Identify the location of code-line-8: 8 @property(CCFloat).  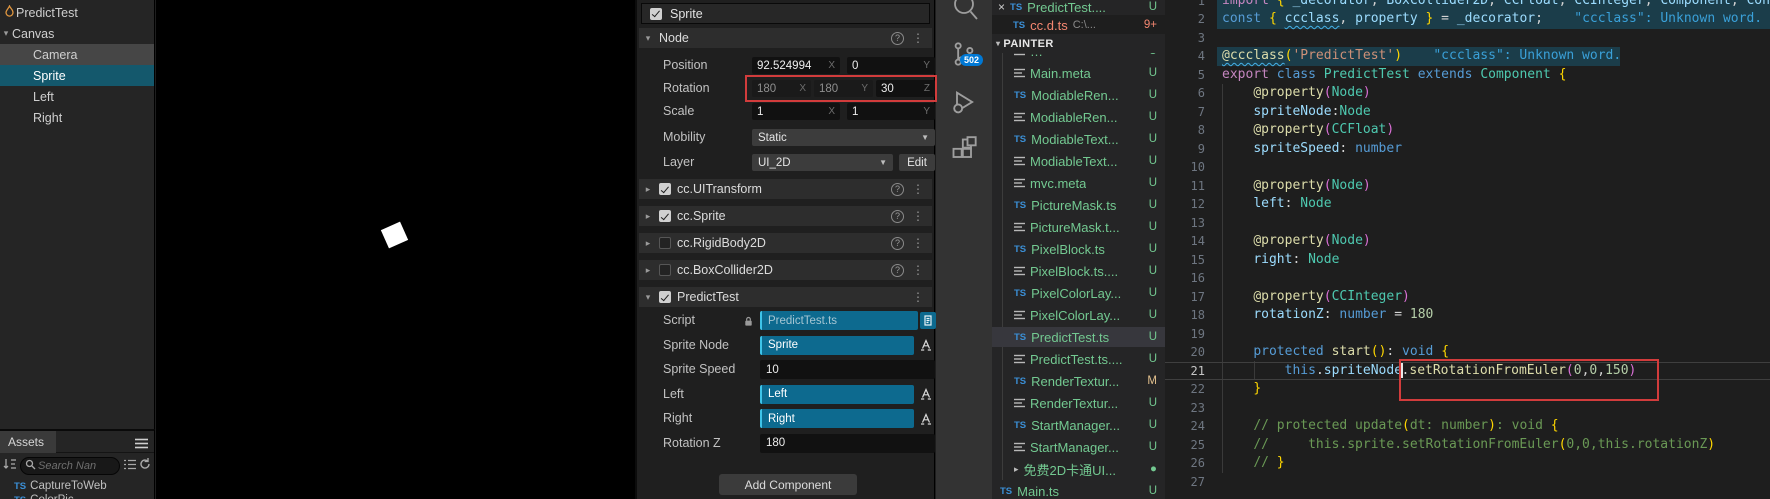
(1467, 130).